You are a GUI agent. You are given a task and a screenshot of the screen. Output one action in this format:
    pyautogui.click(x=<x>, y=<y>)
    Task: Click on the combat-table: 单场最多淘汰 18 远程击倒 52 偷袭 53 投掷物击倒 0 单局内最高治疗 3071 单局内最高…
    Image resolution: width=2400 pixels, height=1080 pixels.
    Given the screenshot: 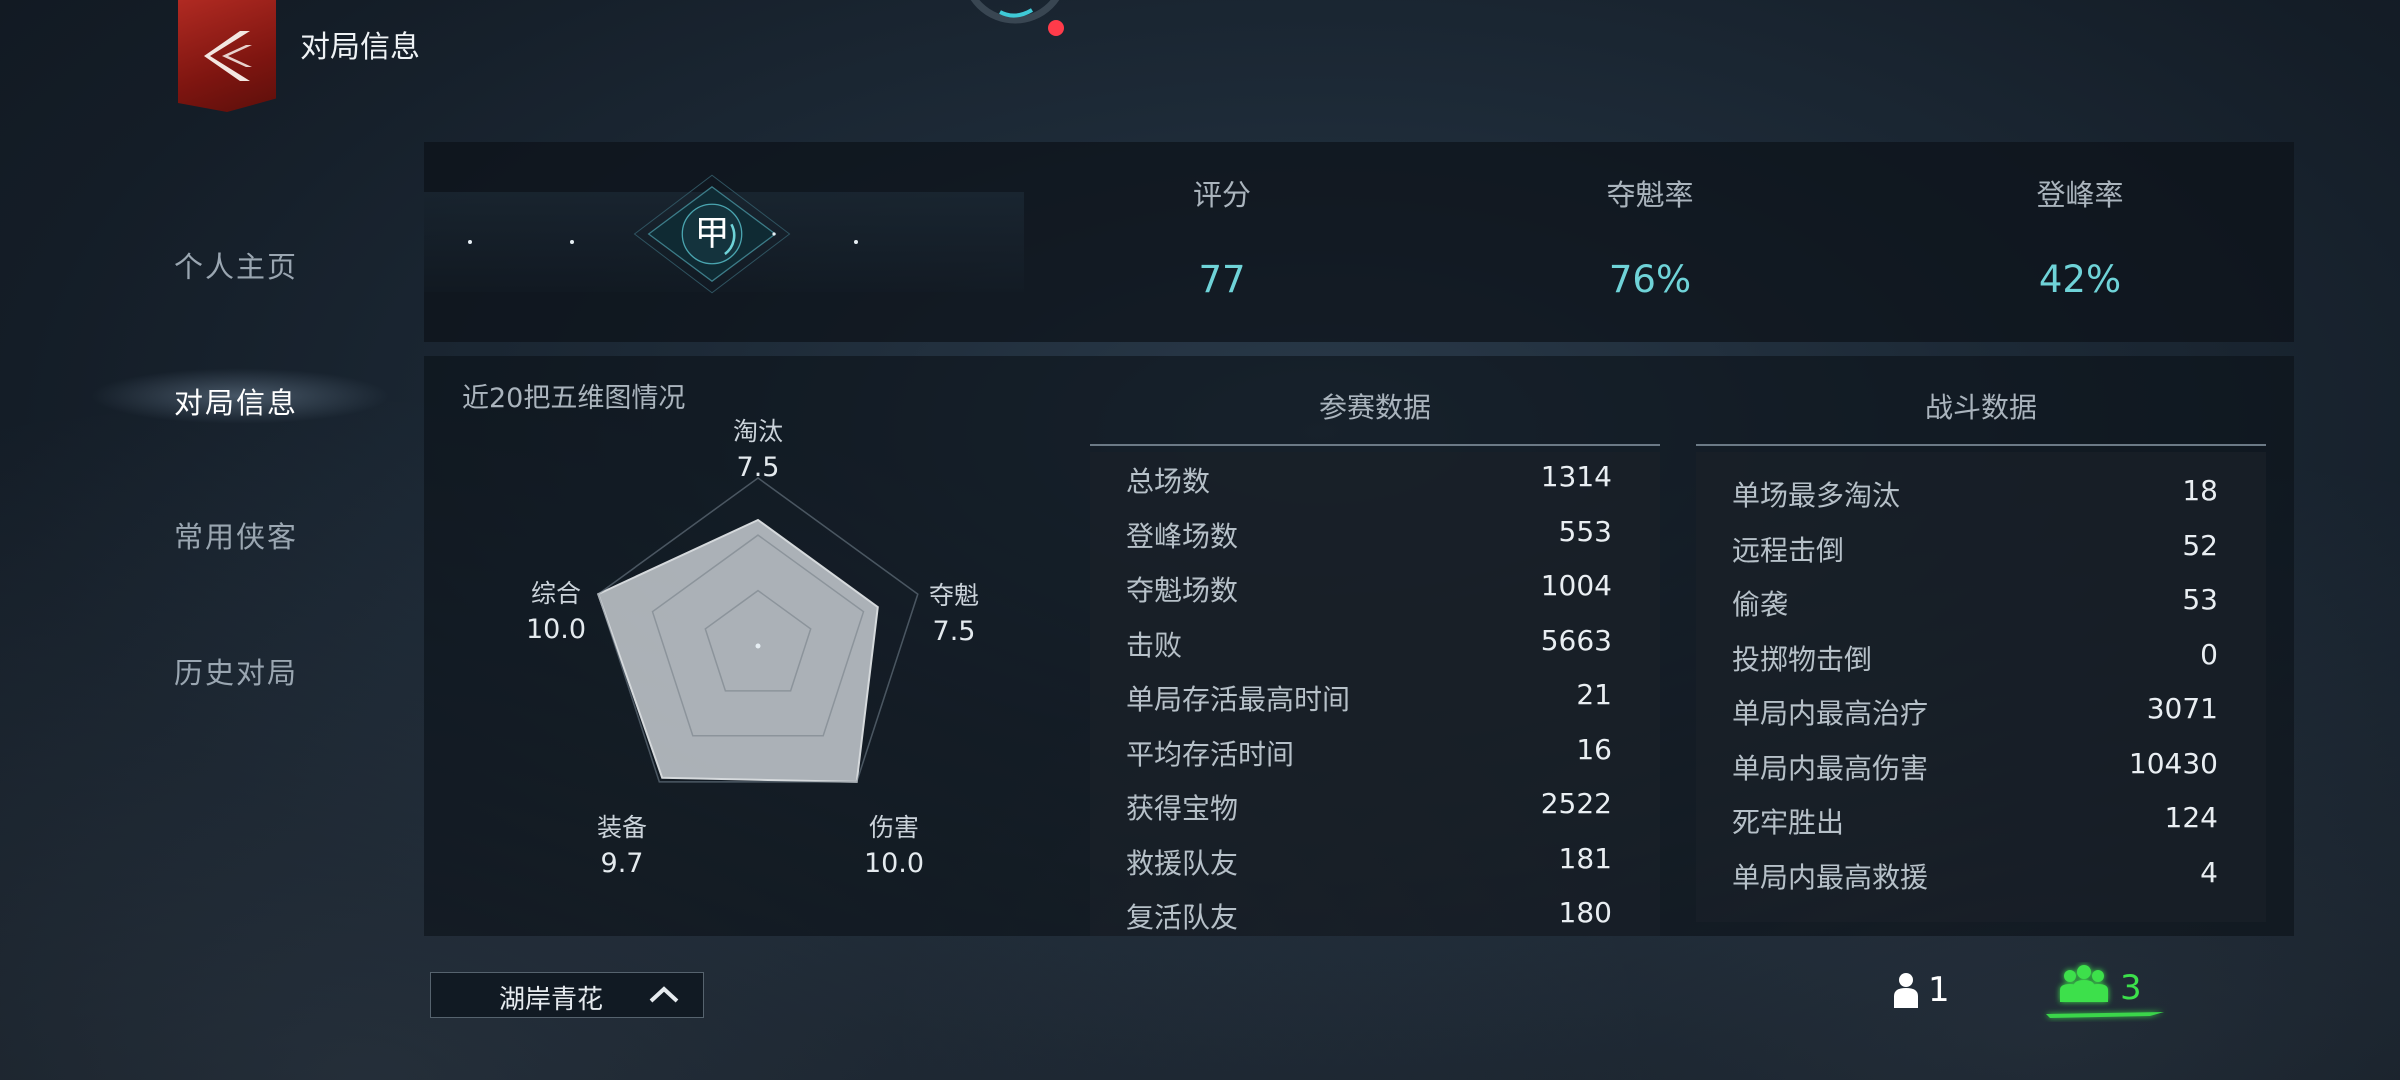 What is the action you would take?
    pyautogui.click(x=1981, y=687)
    